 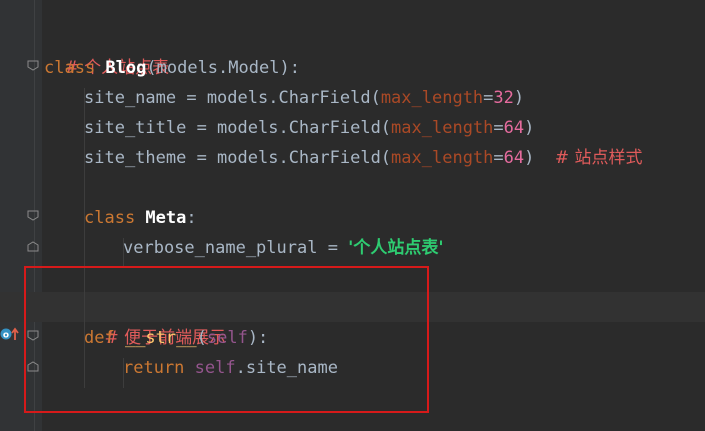 I want to click on field-assign: site_theme = models.CharField(, so click(x=238, y=158).